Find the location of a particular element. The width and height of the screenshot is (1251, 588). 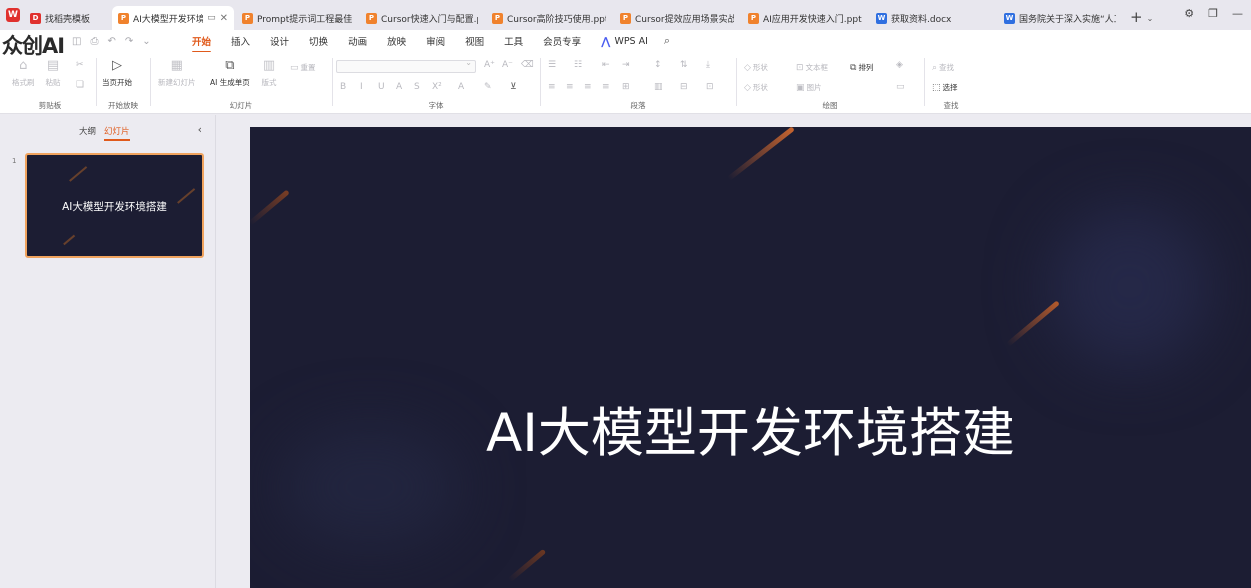

tab-label: 找稻壳模板 is located at coordinates (68, 19).